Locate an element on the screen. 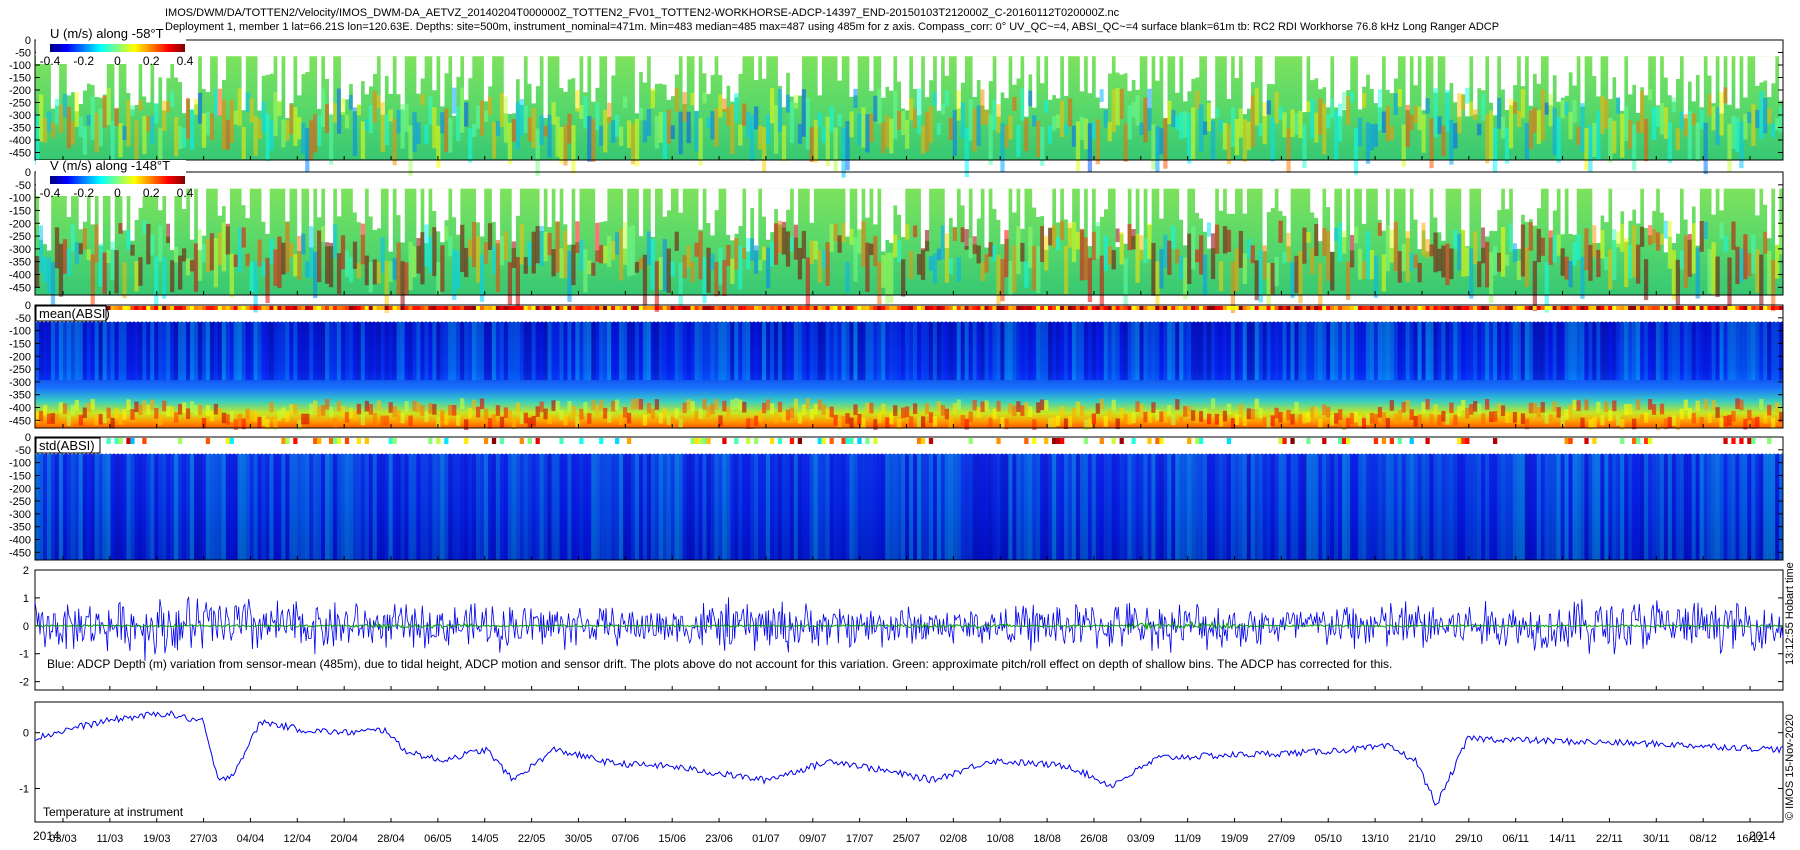  x-tick-label: 27/09 is located at coordinates (1282, 839).